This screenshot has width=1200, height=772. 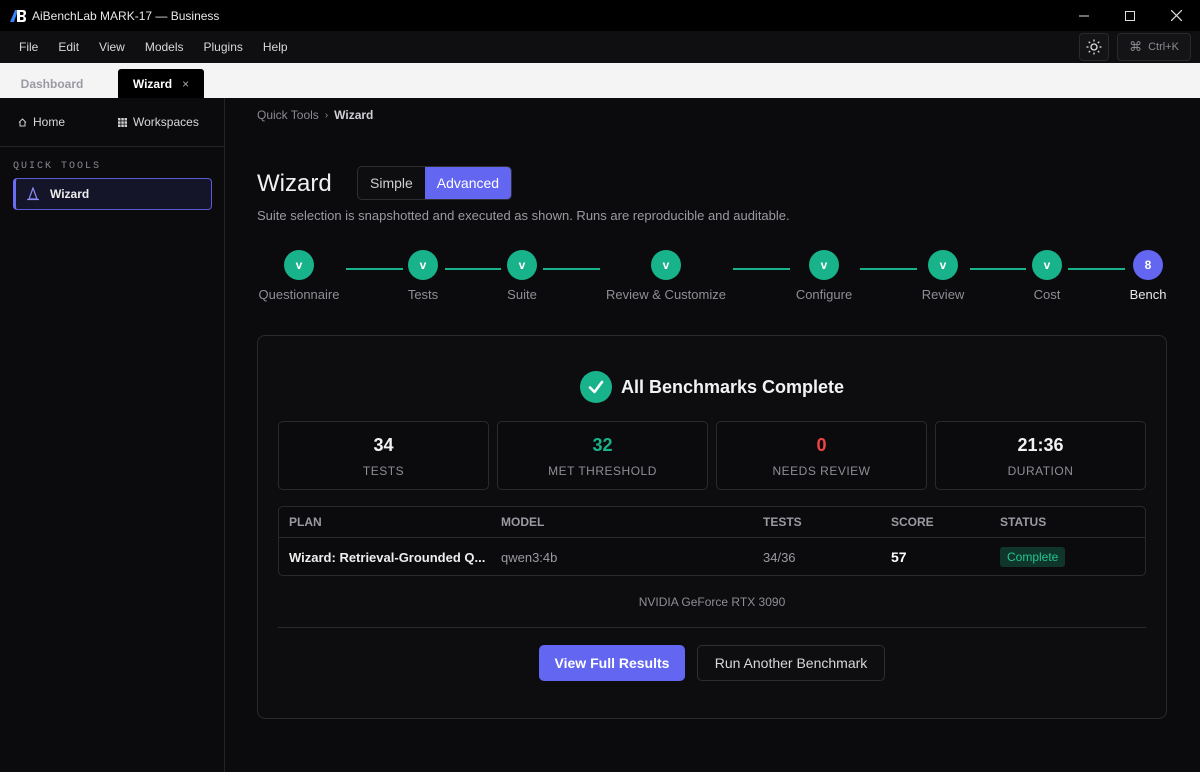 I want to click on close-window-button, so click(x=1176, y=15).